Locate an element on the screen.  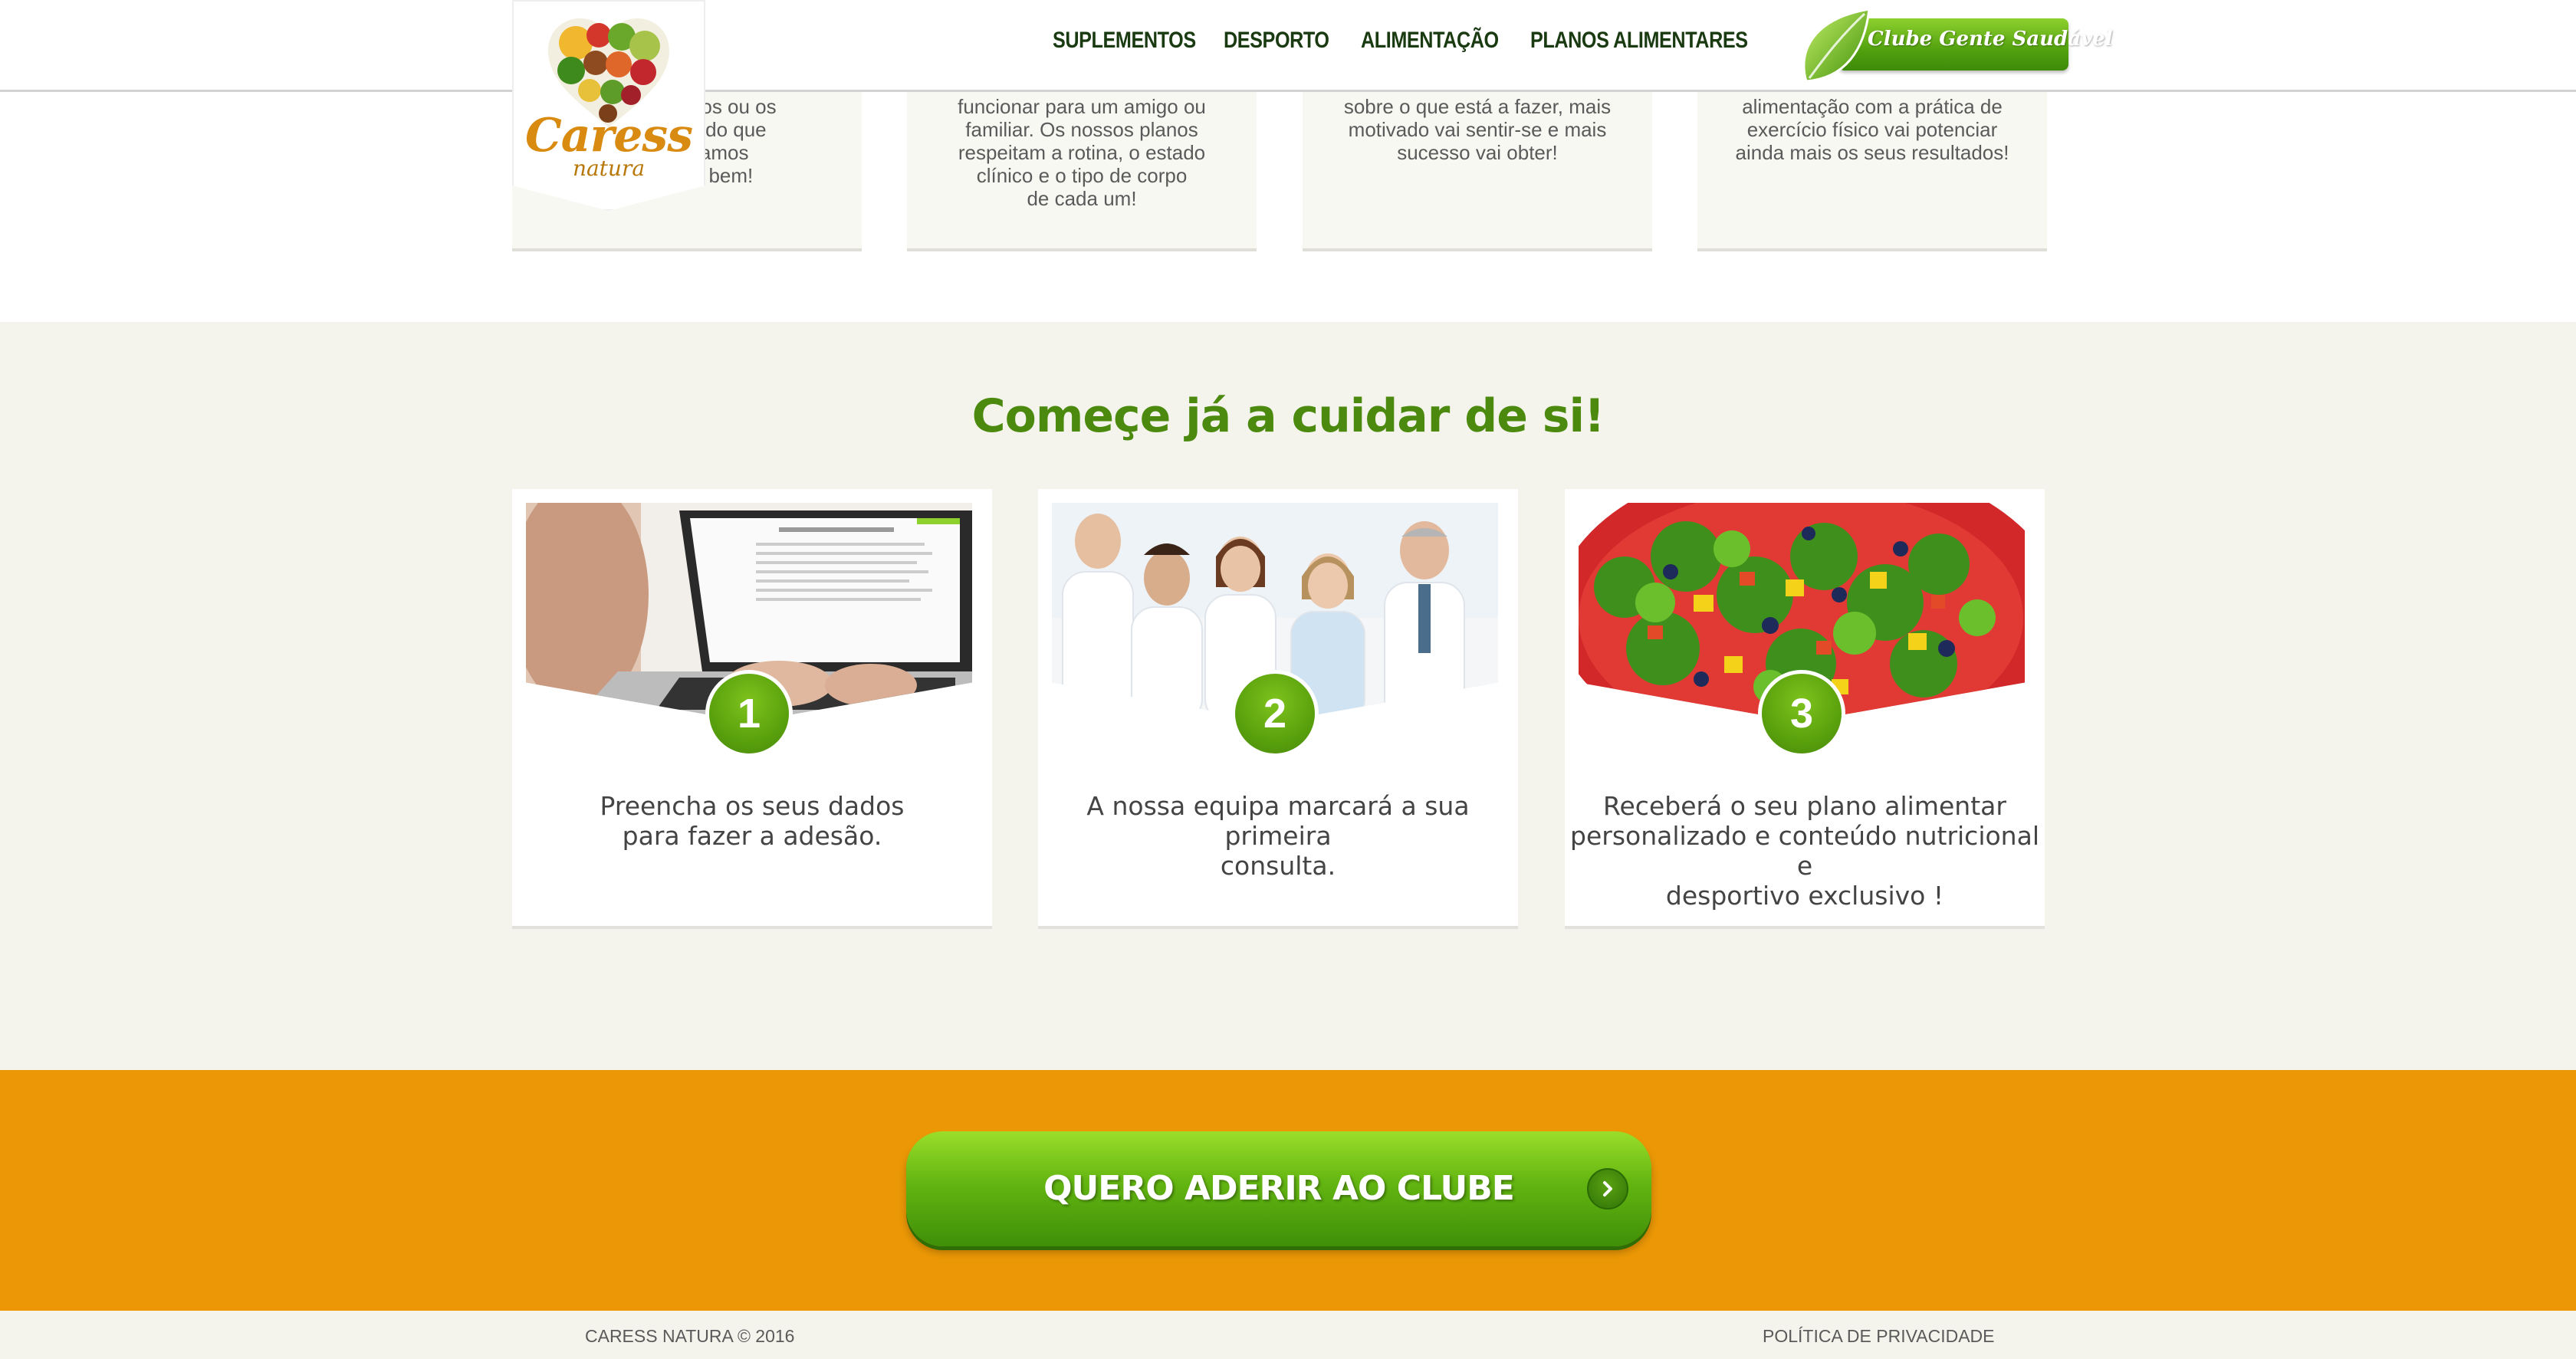
brand-name: Caress is located at coordinates (609, 135).